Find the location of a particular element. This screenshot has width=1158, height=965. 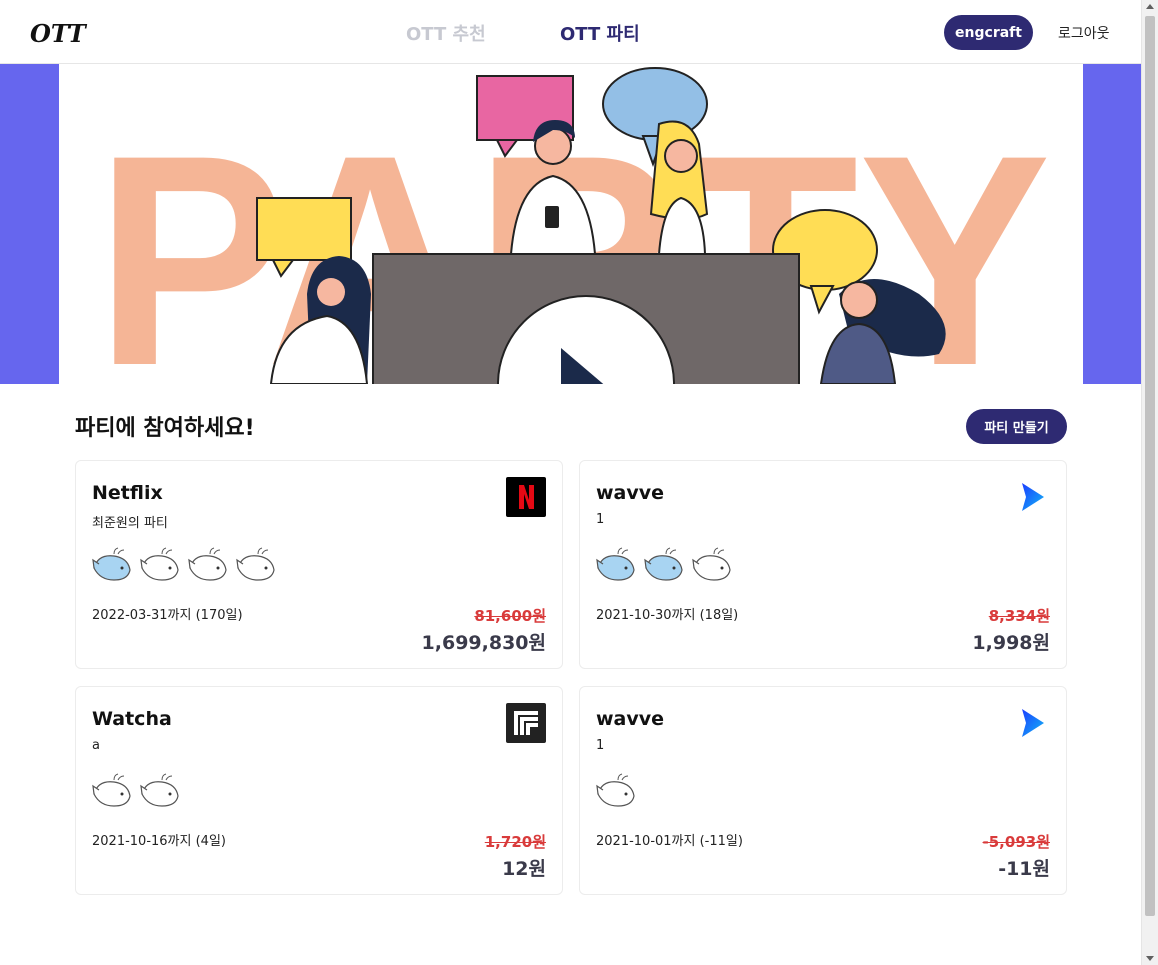

party-card: wavve 1 2021-10-30까지 (18일) 8,334원 1,998원 is located at coordinates (823, 564).